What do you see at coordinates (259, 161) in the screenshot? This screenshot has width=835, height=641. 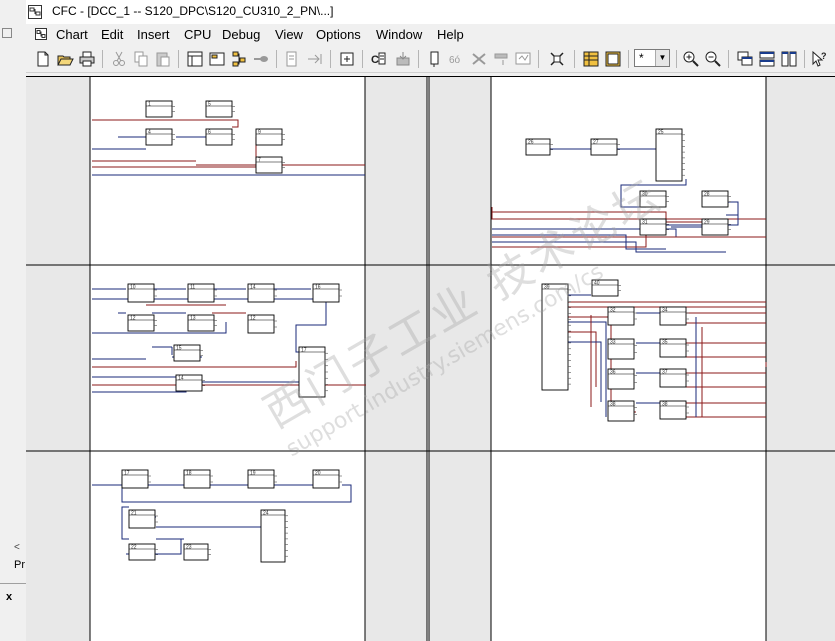 I see `block-number-label: 7` at bounding box center [259, 161].